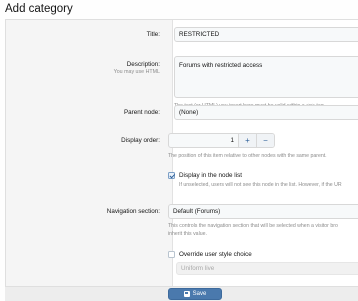 The image size is (358, 301). I want to click on display-in-list-checkbox, so click(171, 175).